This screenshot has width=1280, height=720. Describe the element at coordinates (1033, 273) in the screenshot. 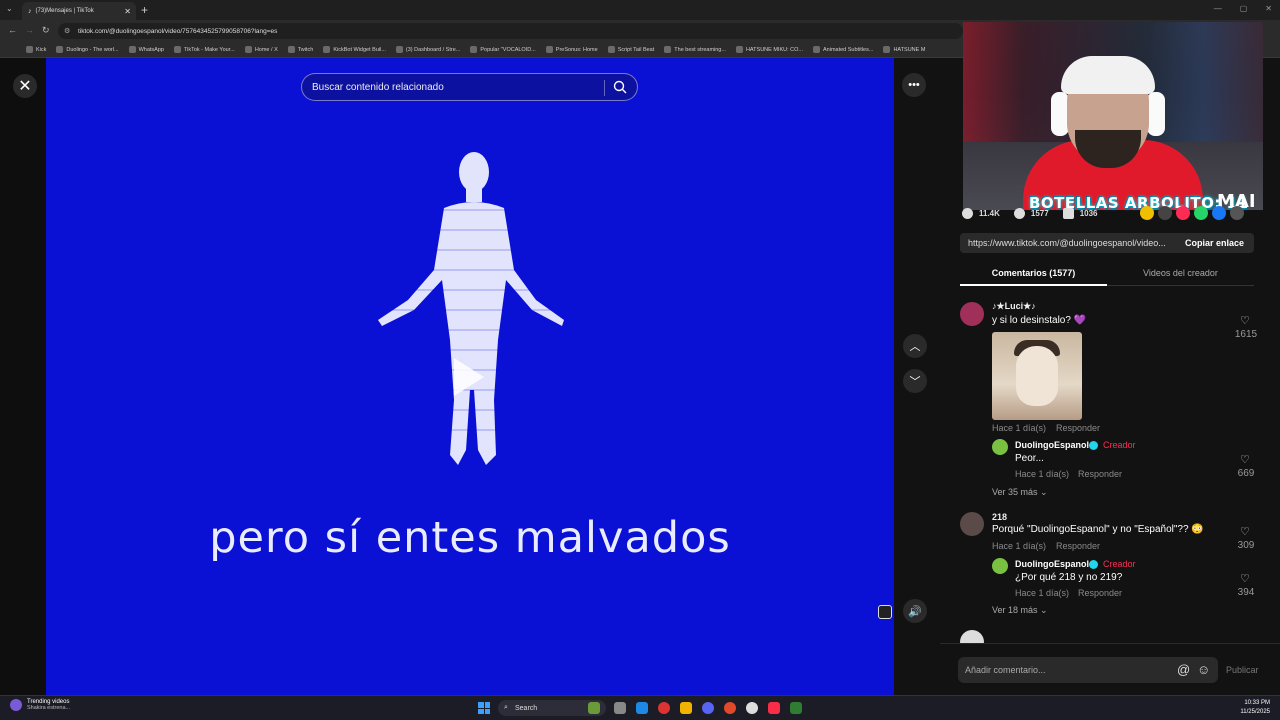

I see `tab-comments: Comentarios (1577)` at that location.